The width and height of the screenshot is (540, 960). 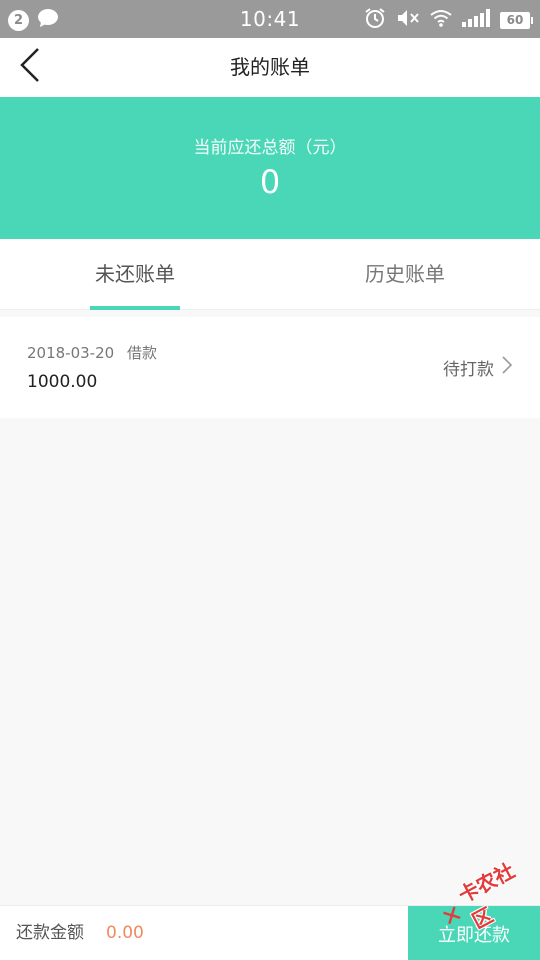 I want to click on active-tab-indicator, so click(x=135, y=308).